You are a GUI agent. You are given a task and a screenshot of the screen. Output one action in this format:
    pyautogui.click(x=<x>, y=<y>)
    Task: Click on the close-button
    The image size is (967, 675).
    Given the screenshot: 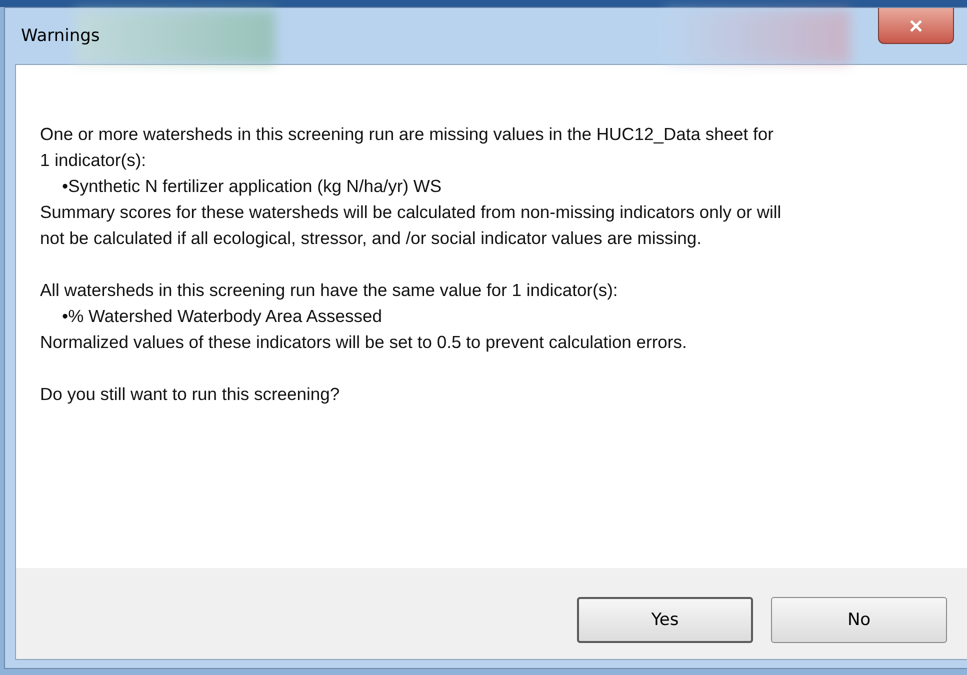 What is the action you would take?
    pyautogui.click(x=916, y=26)
    